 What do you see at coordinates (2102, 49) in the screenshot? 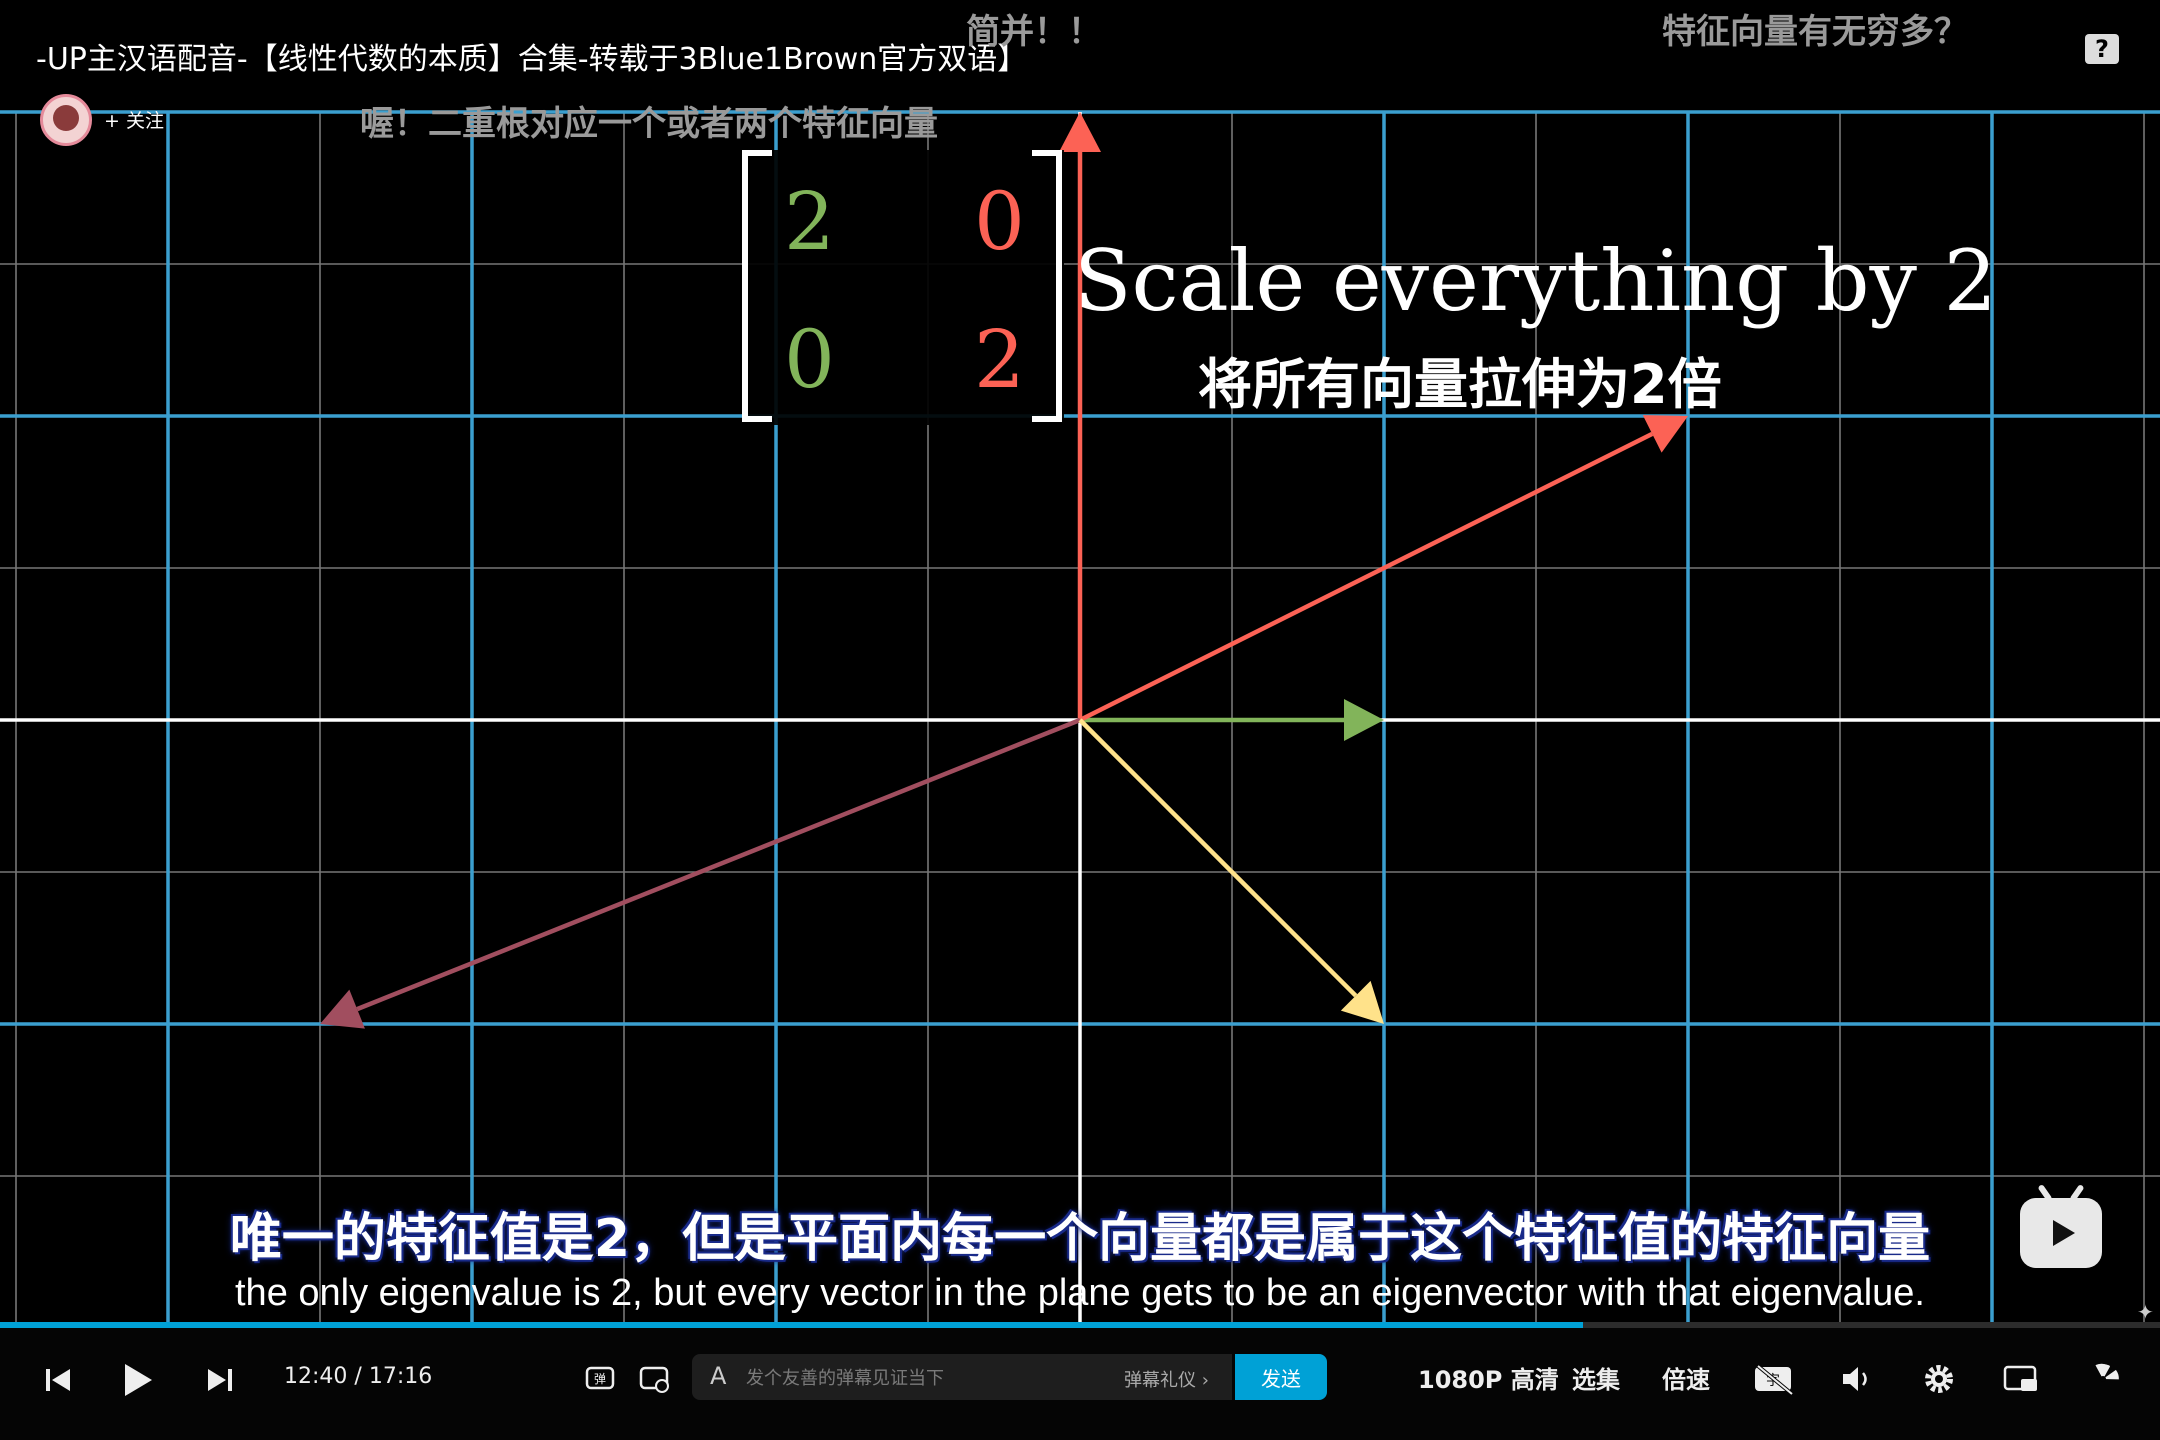
I see `help-icon: ?` at bounding box center [2102, 49].